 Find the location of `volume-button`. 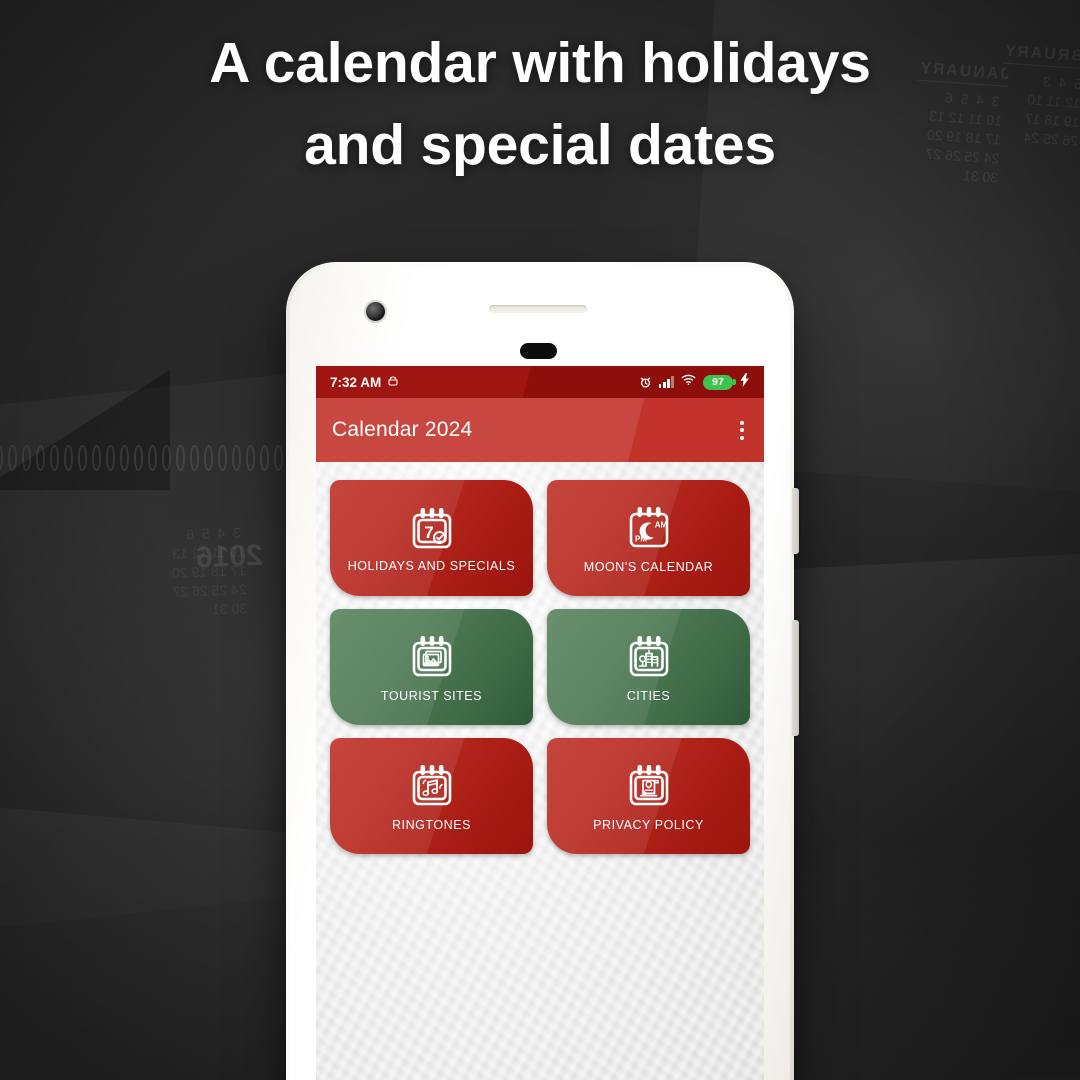

volume-button is located at coordinates (795, 678).